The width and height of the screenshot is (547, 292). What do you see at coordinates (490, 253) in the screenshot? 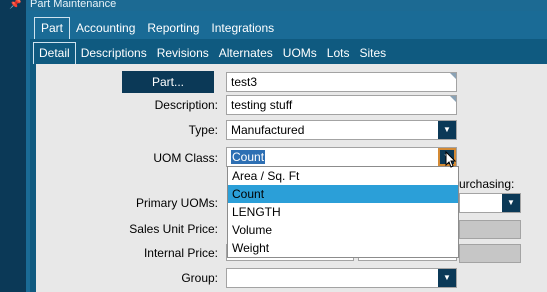
I see `internal-price-readonly` at bounding box center [490, 253].